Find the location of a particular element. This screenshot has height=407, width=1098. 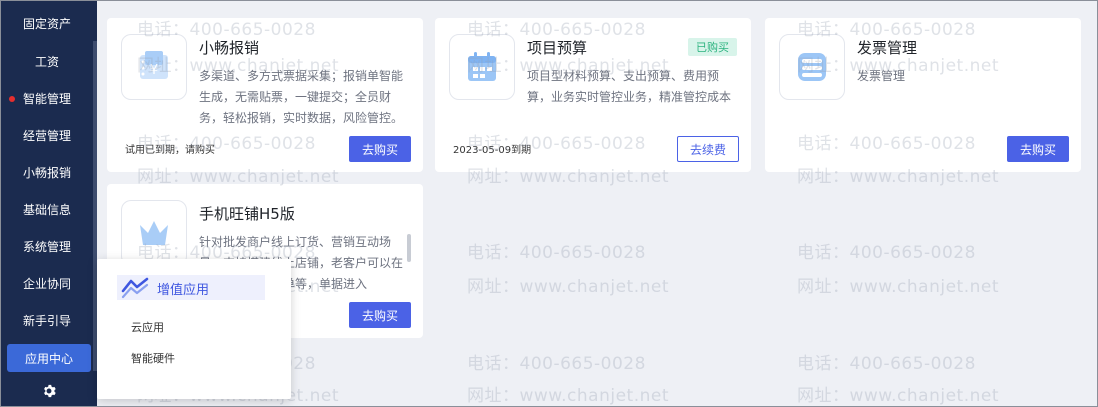

card-status: 试用已到期，请购买 is located at coordinates (170, 150).